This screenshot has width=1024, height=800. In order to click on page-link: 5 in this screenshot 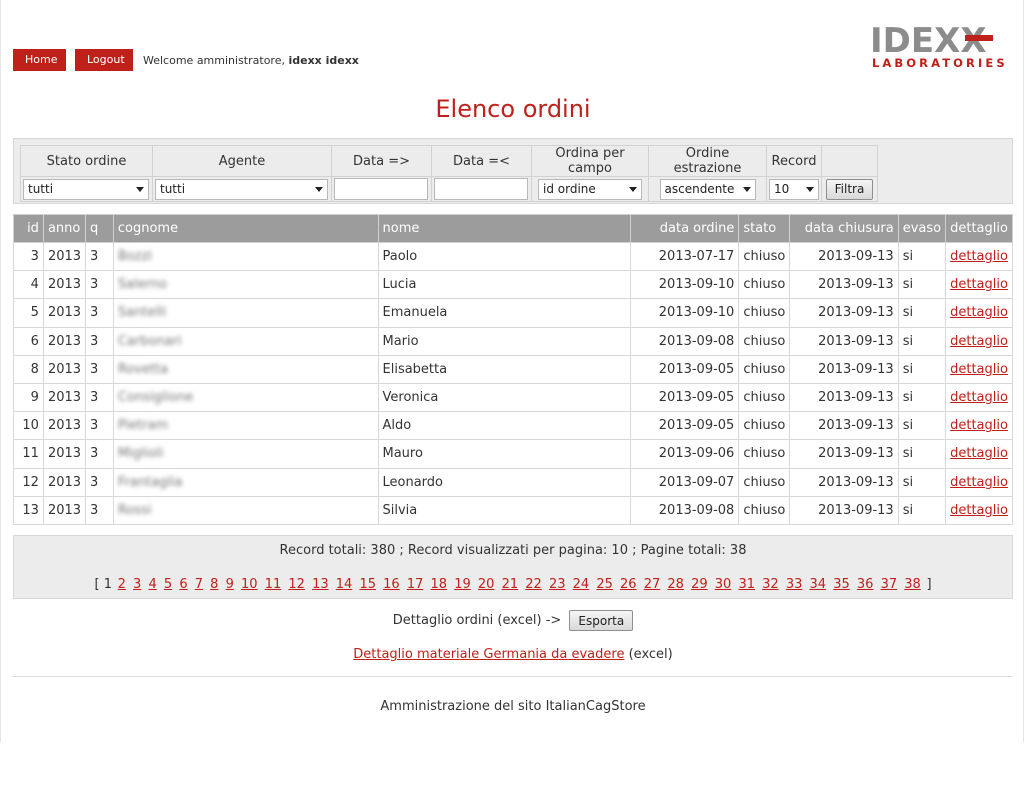, I will do `click(168, 584)`.